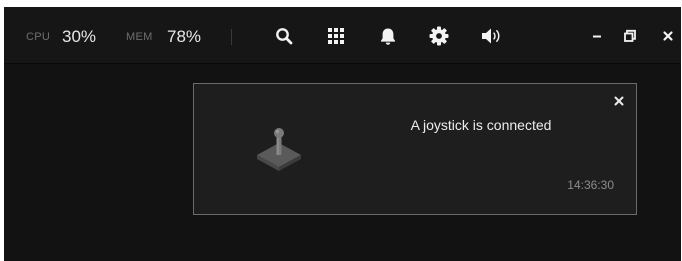 This screenshot has width=682, height=261. What do you see at coordinates (231, 37) in the screenshot?
I see `topbar-divider` at bounding box center [231, 37].